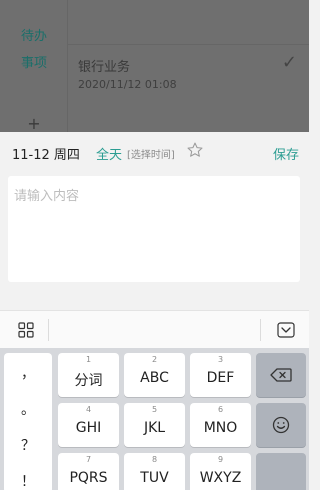 The image size is (320, 490). What do you see at coordinates (289, 62) in the screenshot?
I see `check-icon: ✓` at bounding box center [289, 62].